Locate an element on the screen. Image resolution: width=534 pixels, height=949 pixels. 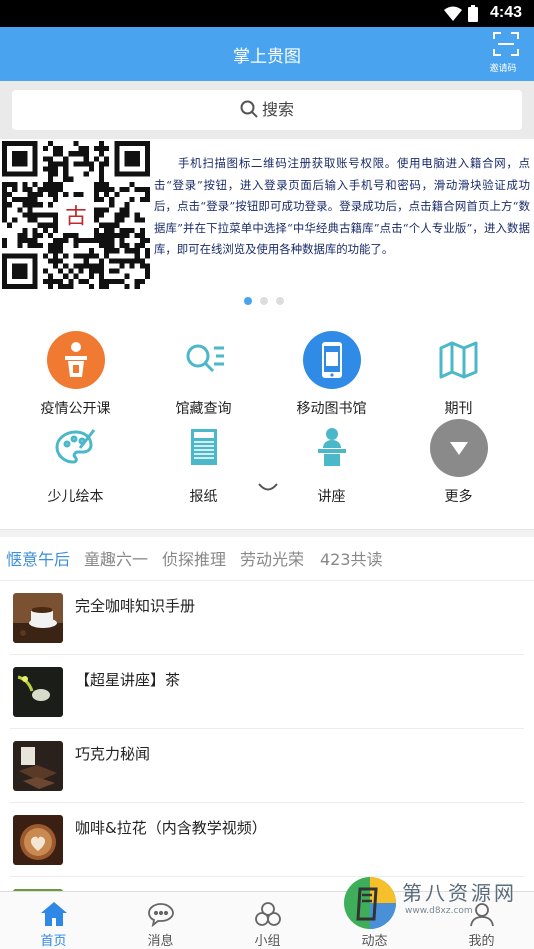
tab-relaxing-afternoon: 惬意午后 is located at coordinates (38, 558).